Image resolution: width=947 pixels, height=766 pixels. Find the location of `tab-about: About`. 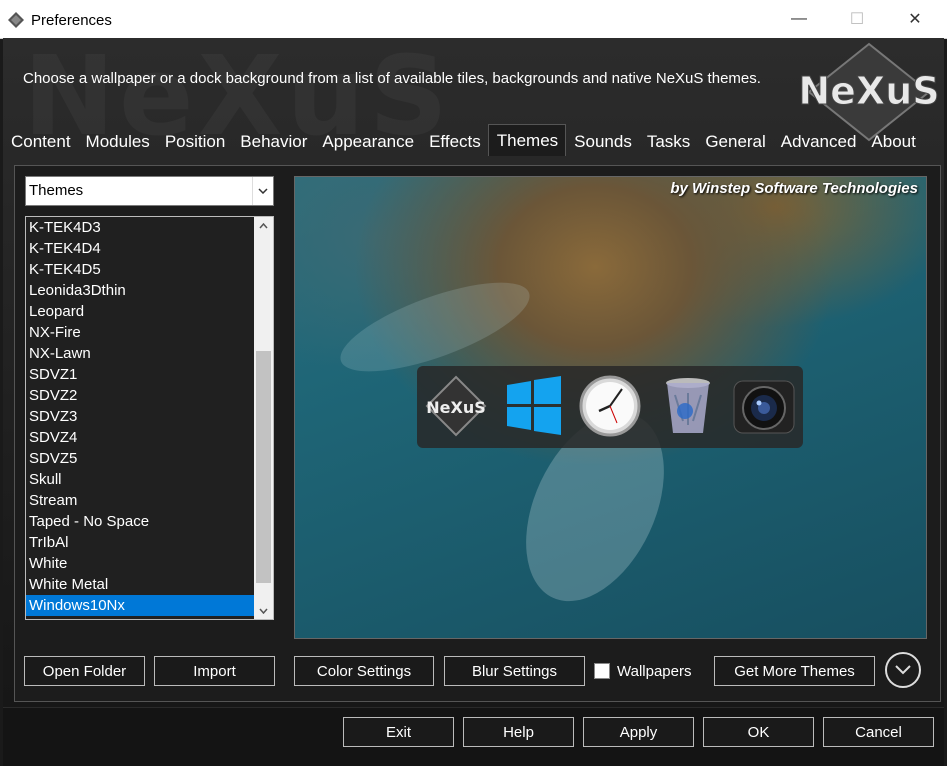

tab-about: About is located at coordinates (892, 140).